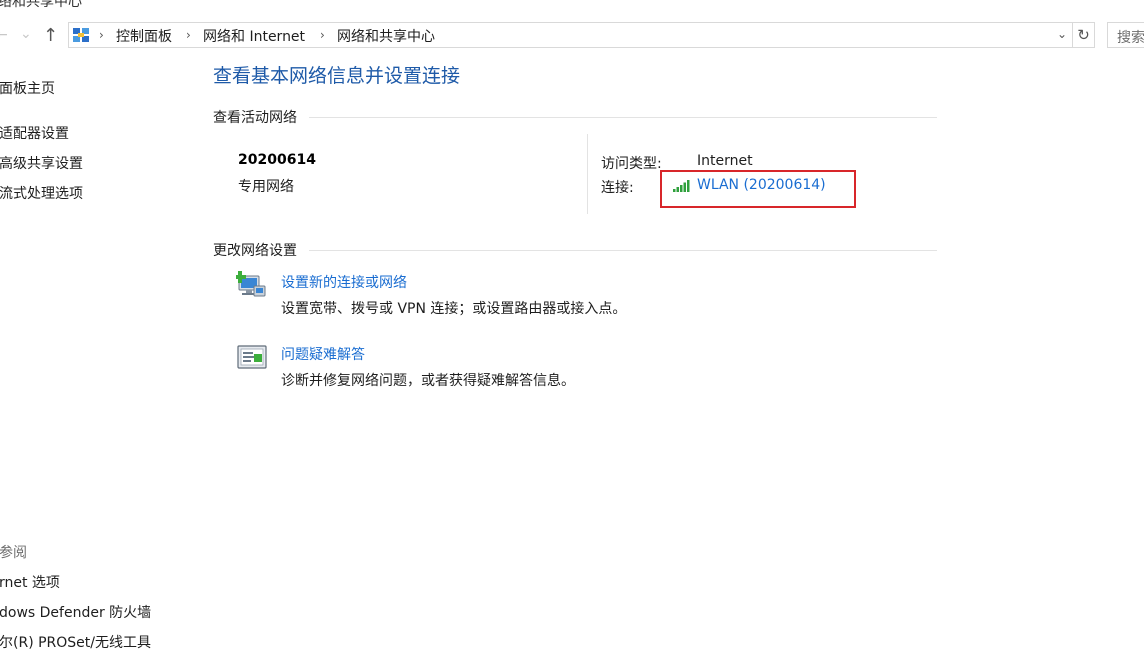 This screenshot has width=1144, height=655. I want to click on back-button: ←, so click(4, 35).